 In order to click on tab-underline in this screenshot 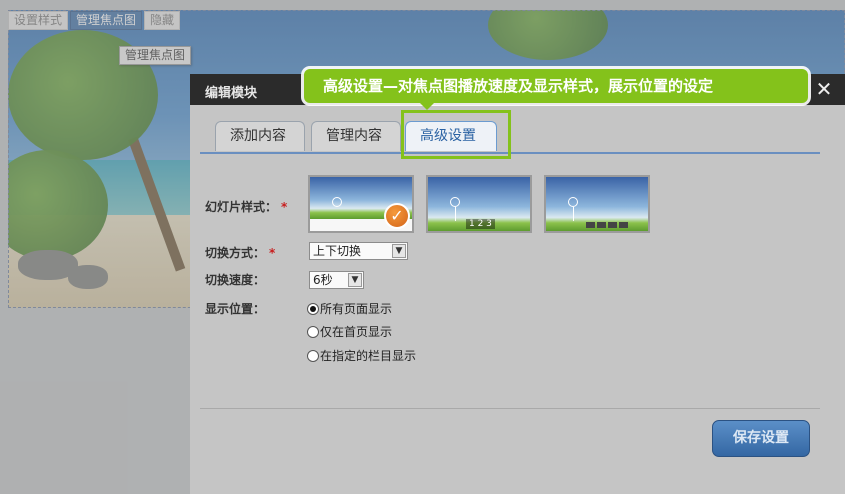, I will do `click(510, 153)`.